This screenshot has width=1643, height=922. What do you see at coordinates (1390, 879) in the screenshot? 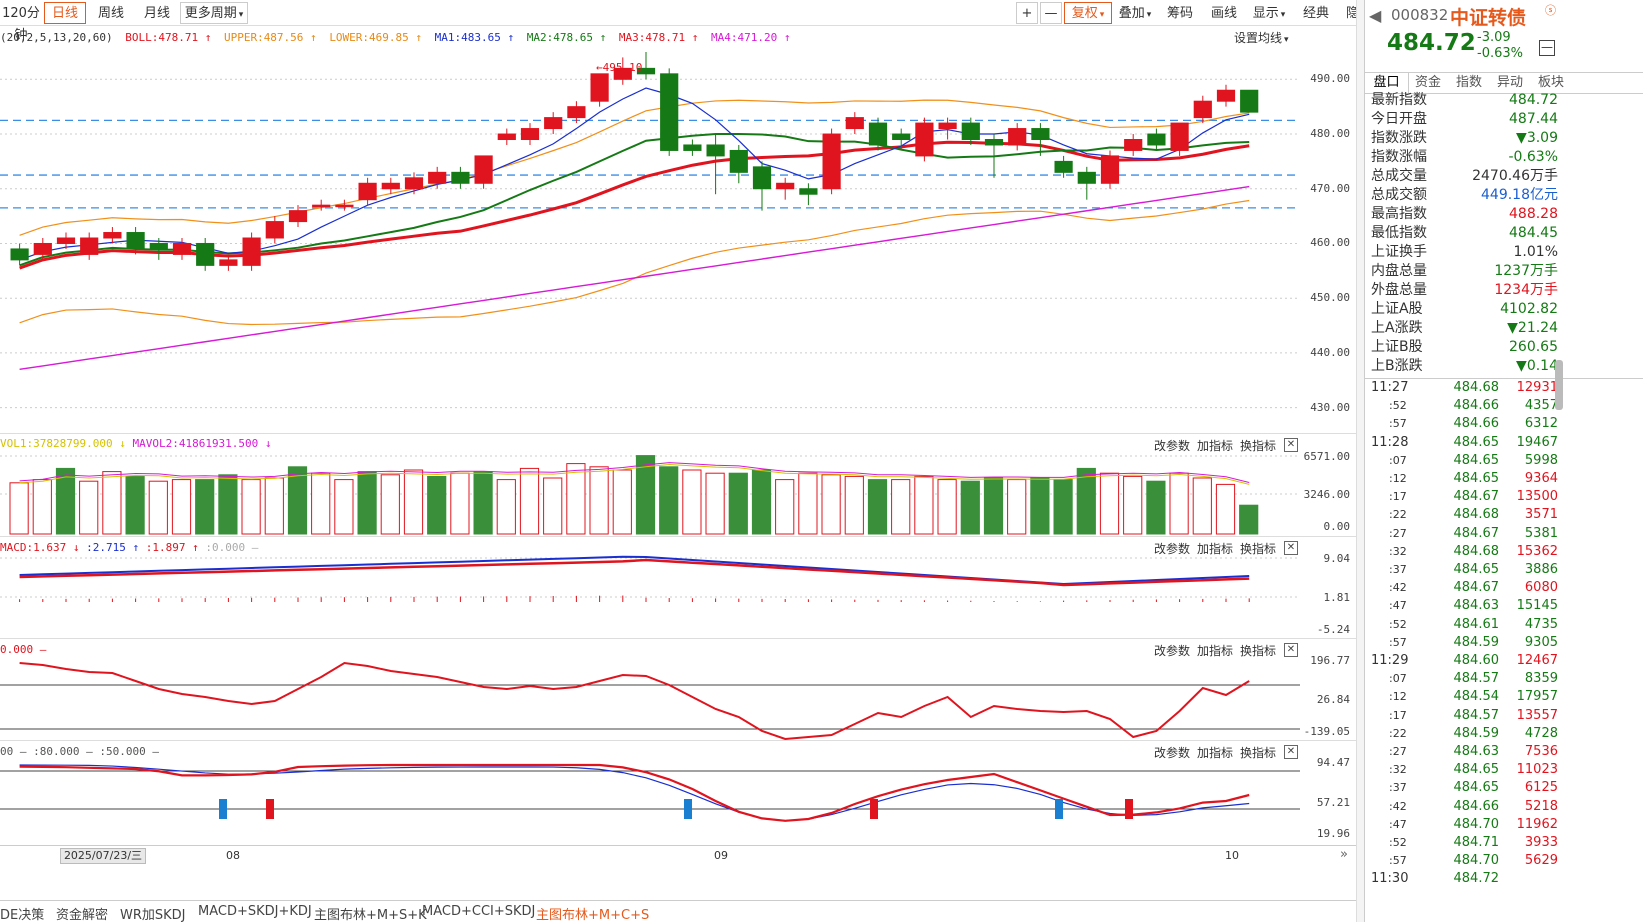
I see `tick-time: 11:30` at bounding box center [1390, 879].